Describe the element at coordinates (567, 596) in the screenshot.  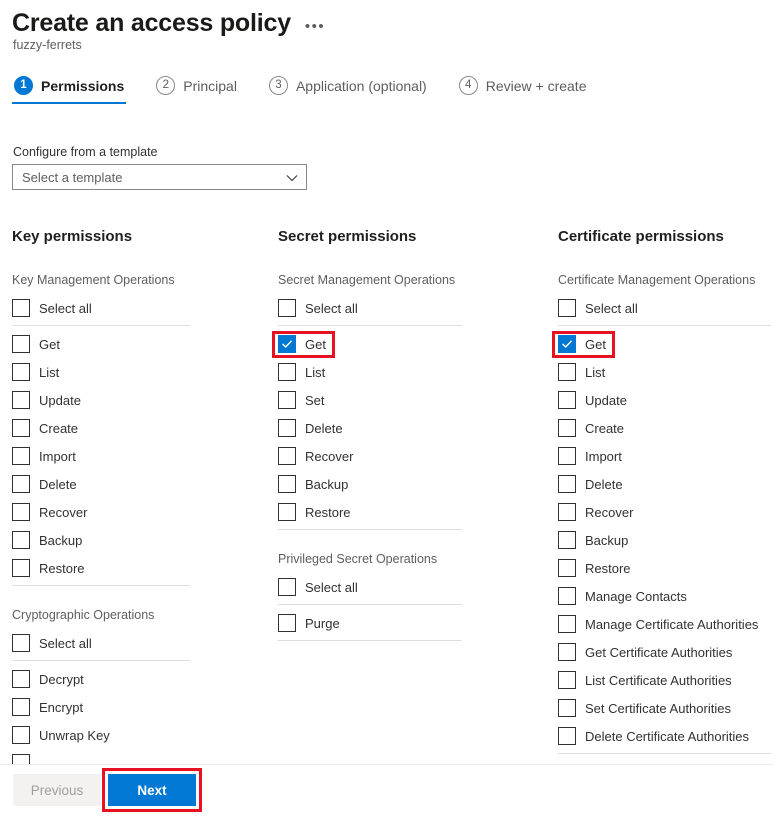
I see `checkbox-manage-contacts` at that location.